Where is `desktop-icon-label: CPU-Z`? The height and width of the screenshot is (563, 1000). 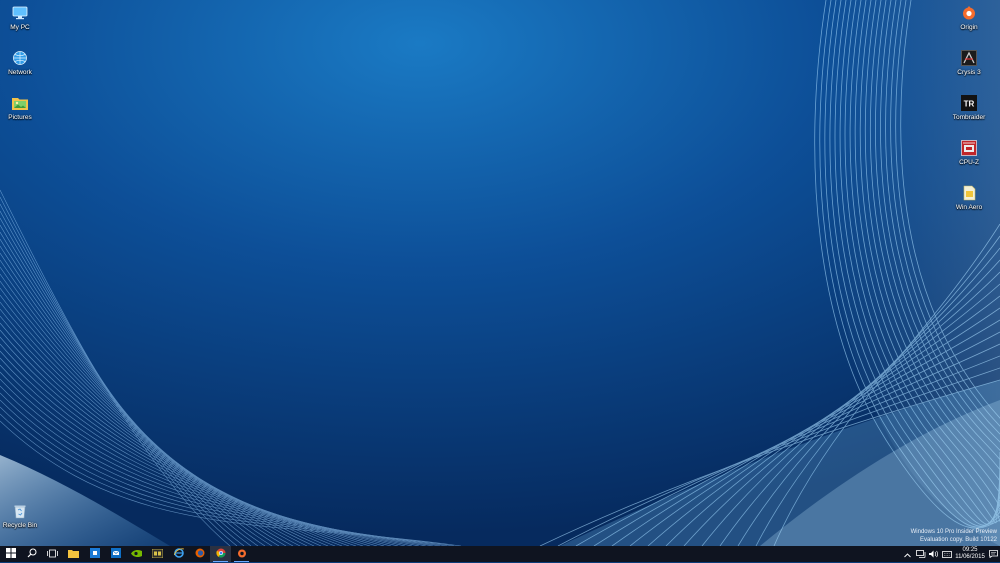
desktop-icon-label: CPU-Z is located at coordinates (969, 162).